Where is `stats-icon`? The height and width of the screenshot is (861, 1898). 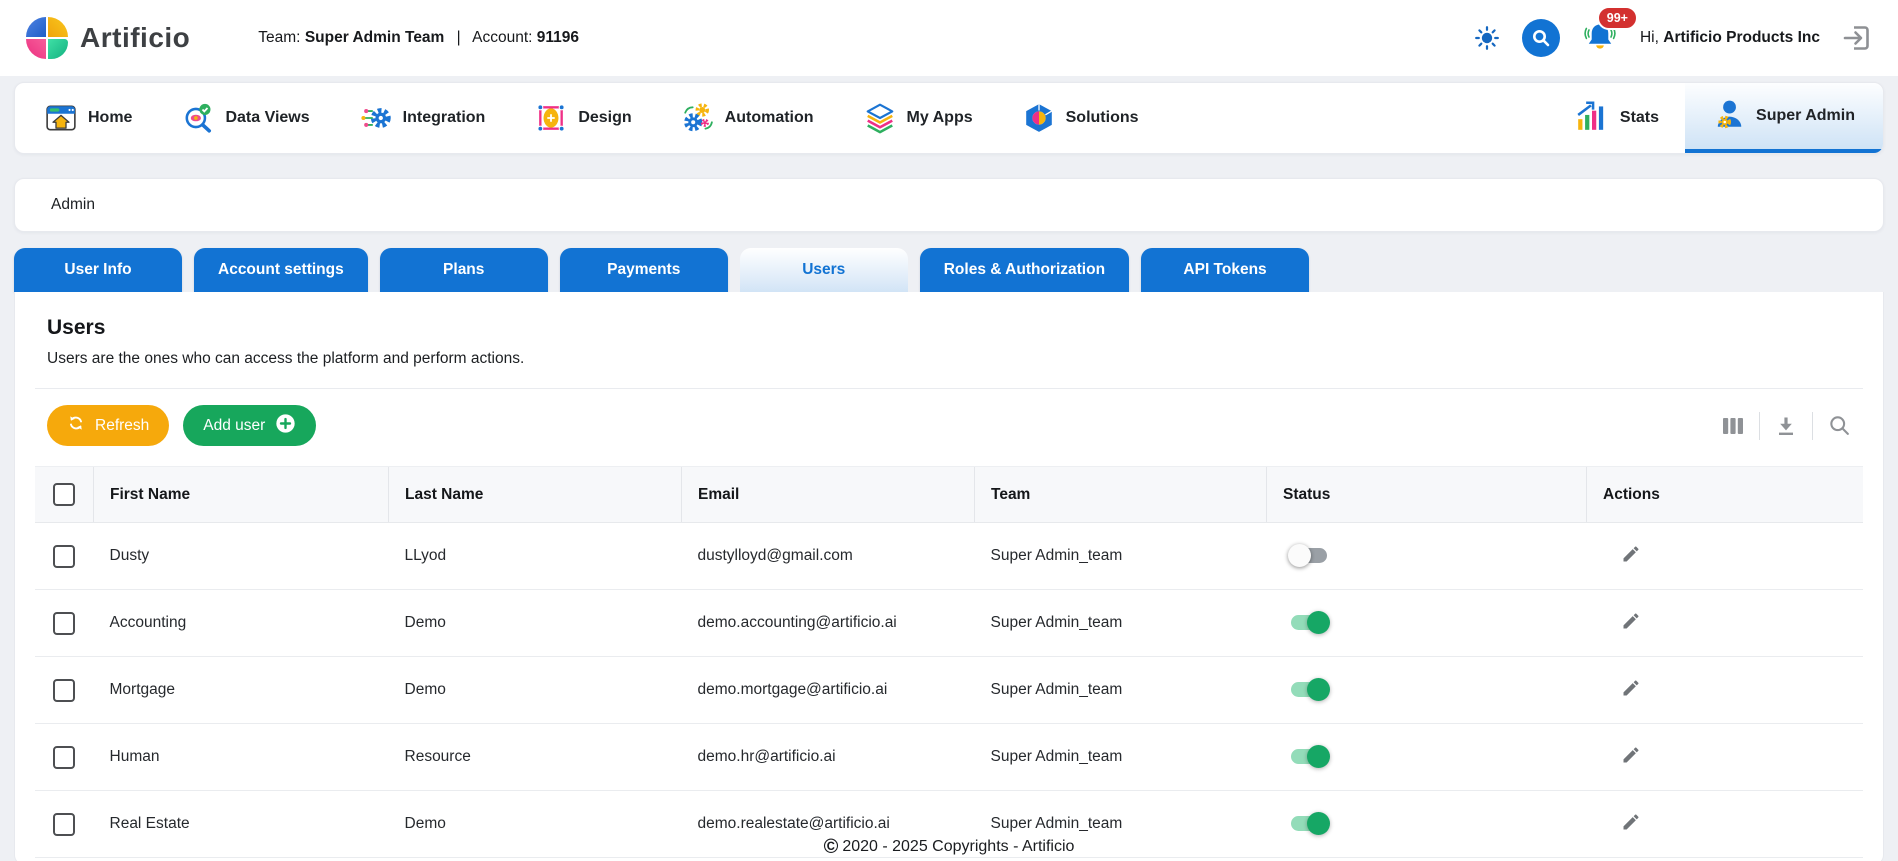
stats-icon is located at coordinates (1592, 118).